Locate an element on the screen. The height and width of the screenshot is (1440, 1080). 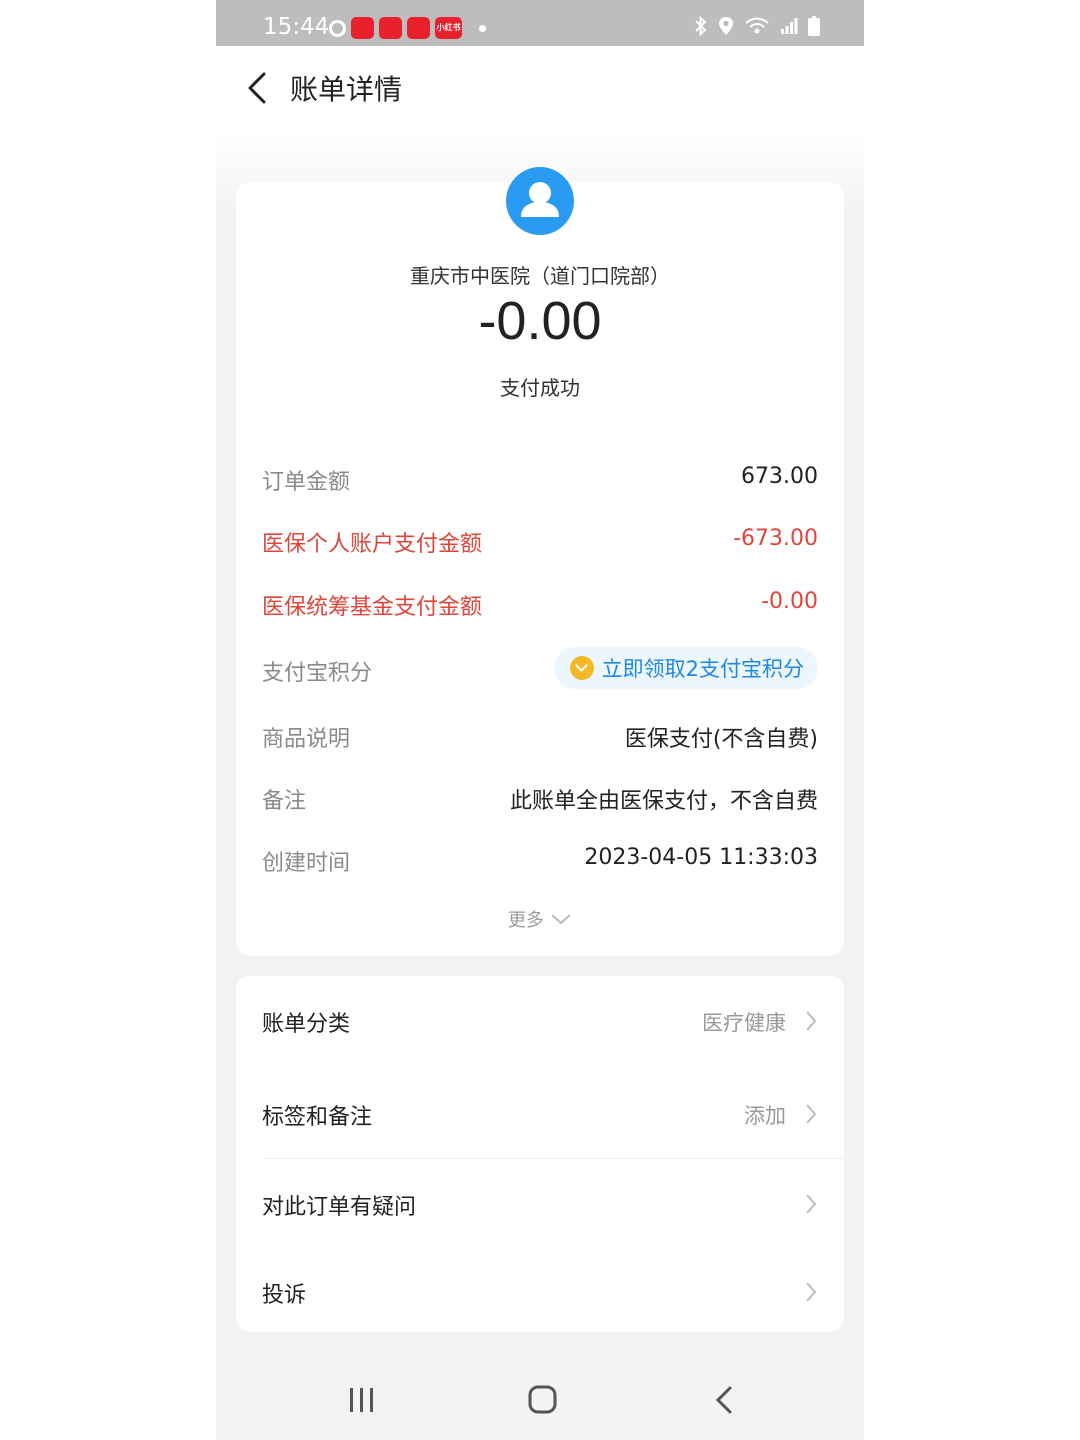
status-bar: 15:44 小红书 is located at coordinates (540, 23).